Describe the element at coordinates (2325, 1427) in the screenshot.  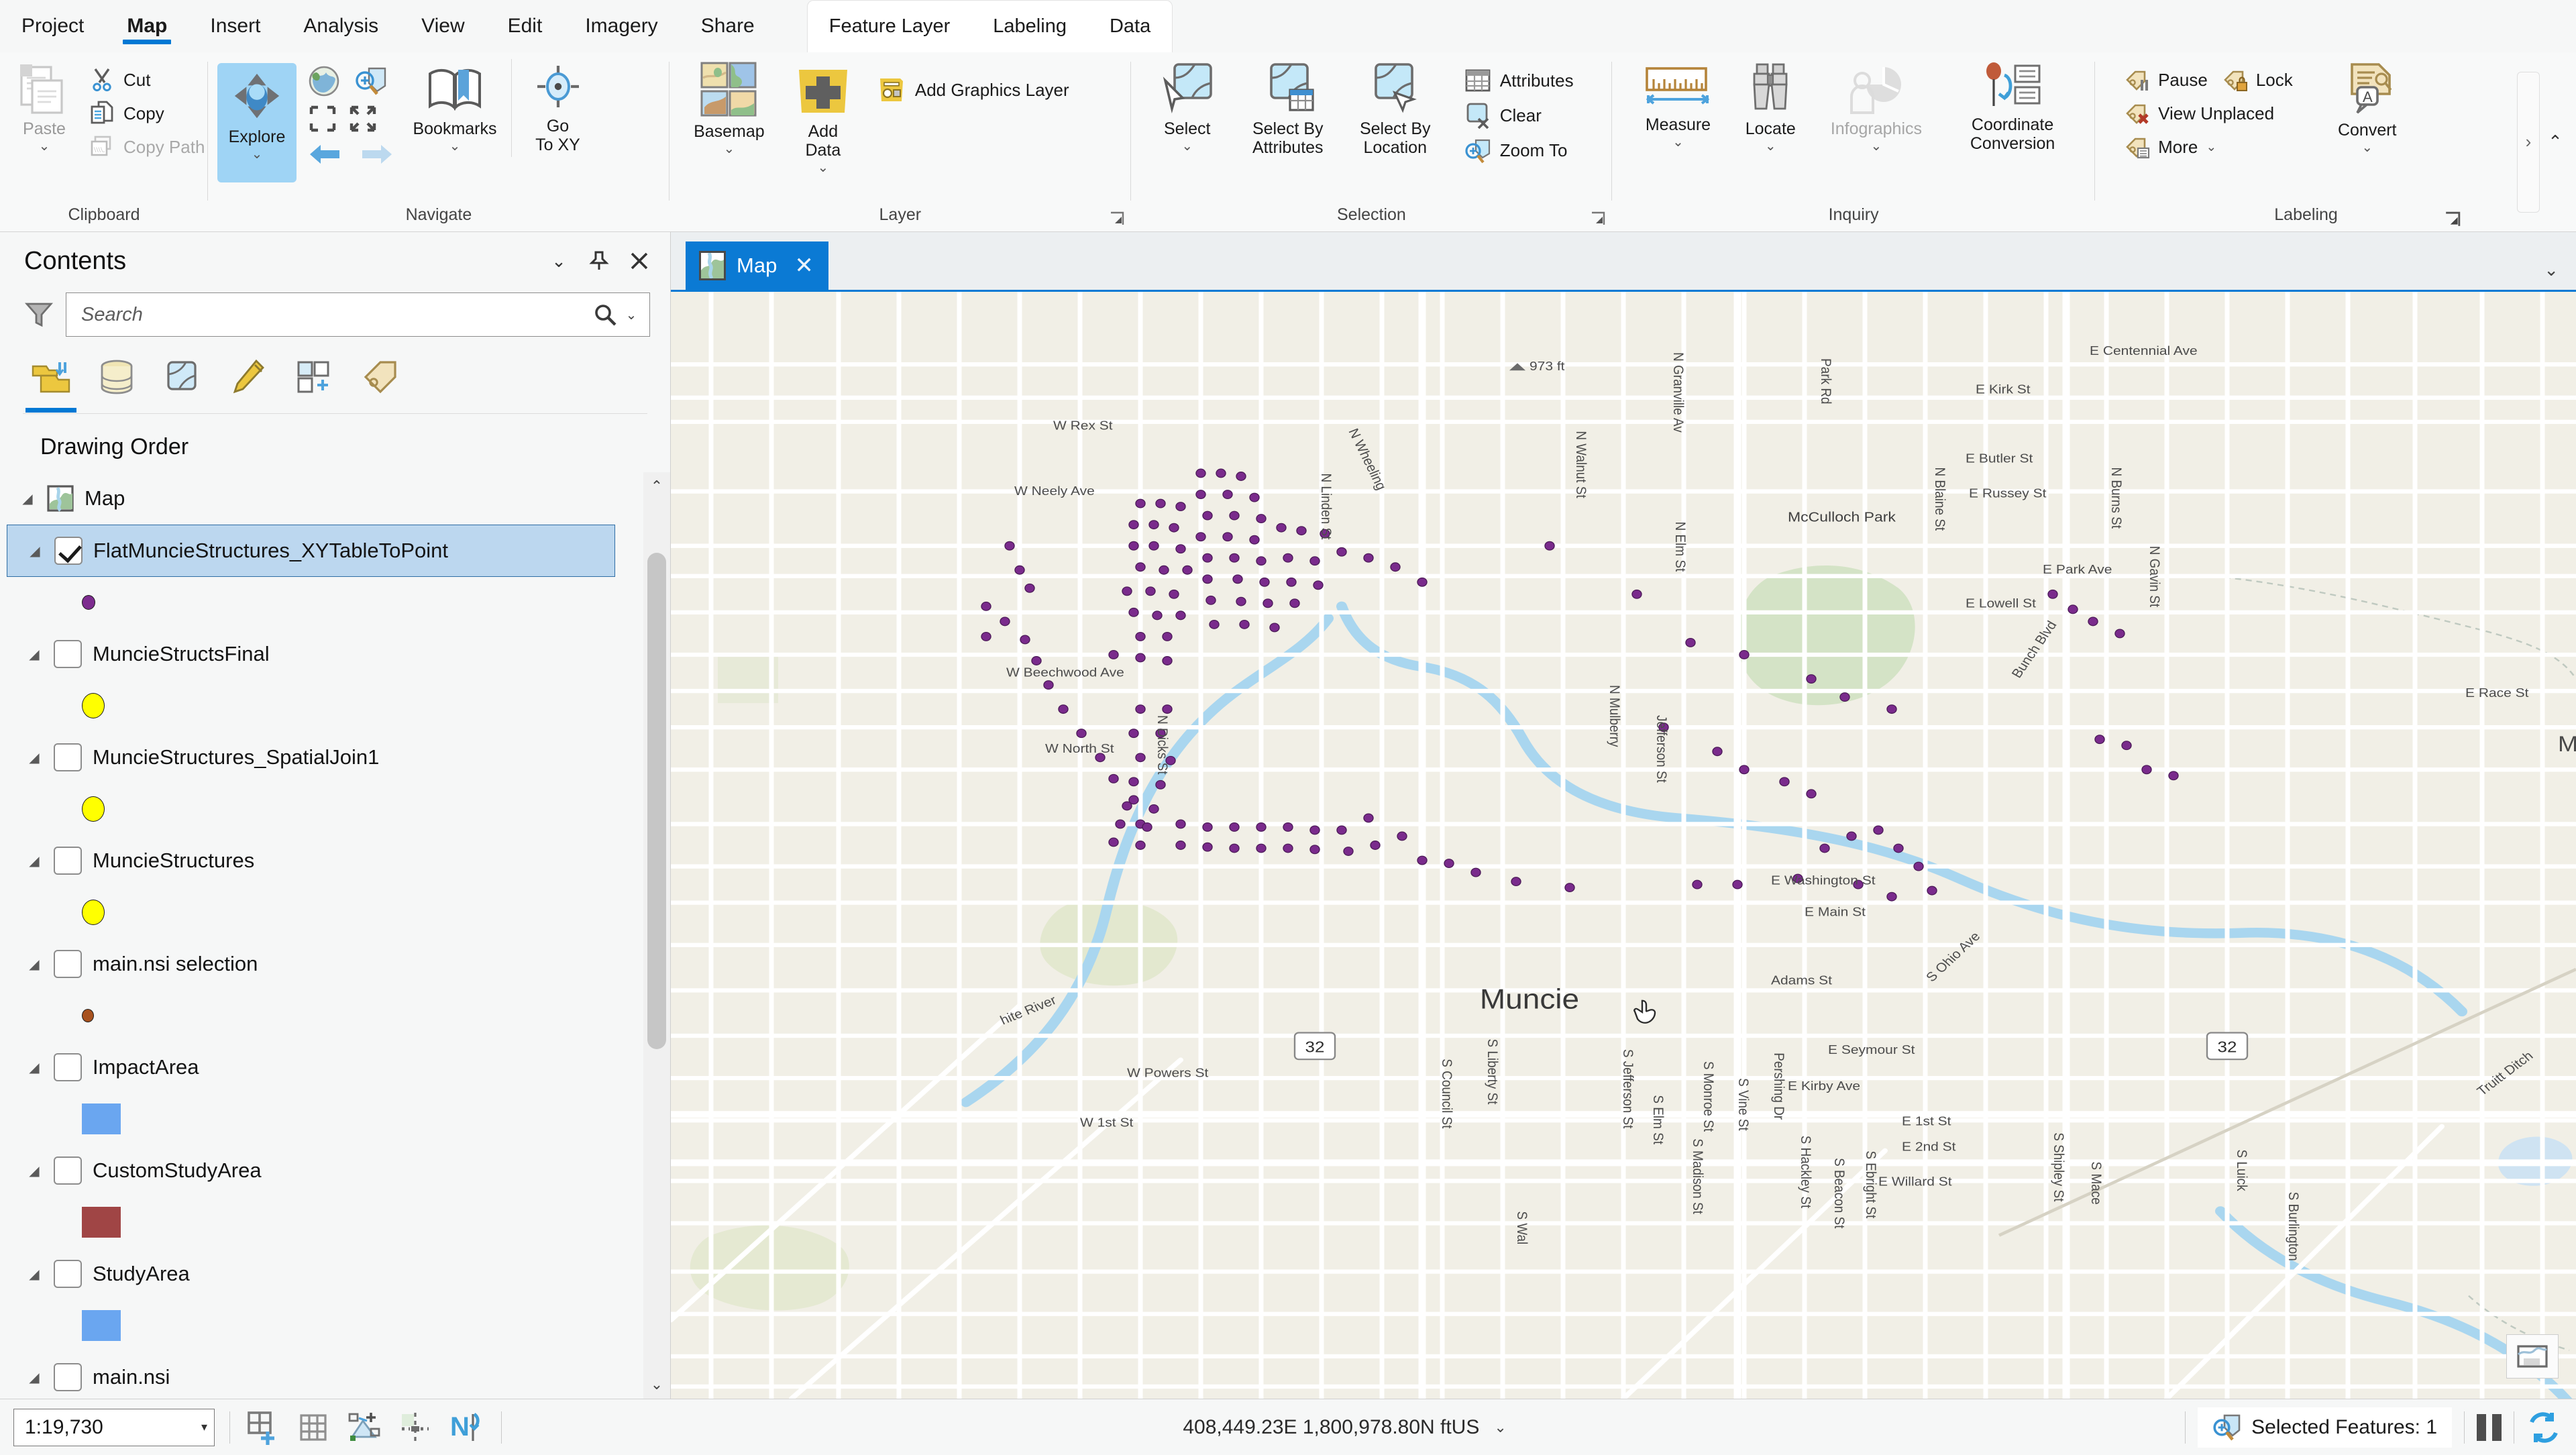
I see `selected-features-indicator: Selected Features: 1` at that location.